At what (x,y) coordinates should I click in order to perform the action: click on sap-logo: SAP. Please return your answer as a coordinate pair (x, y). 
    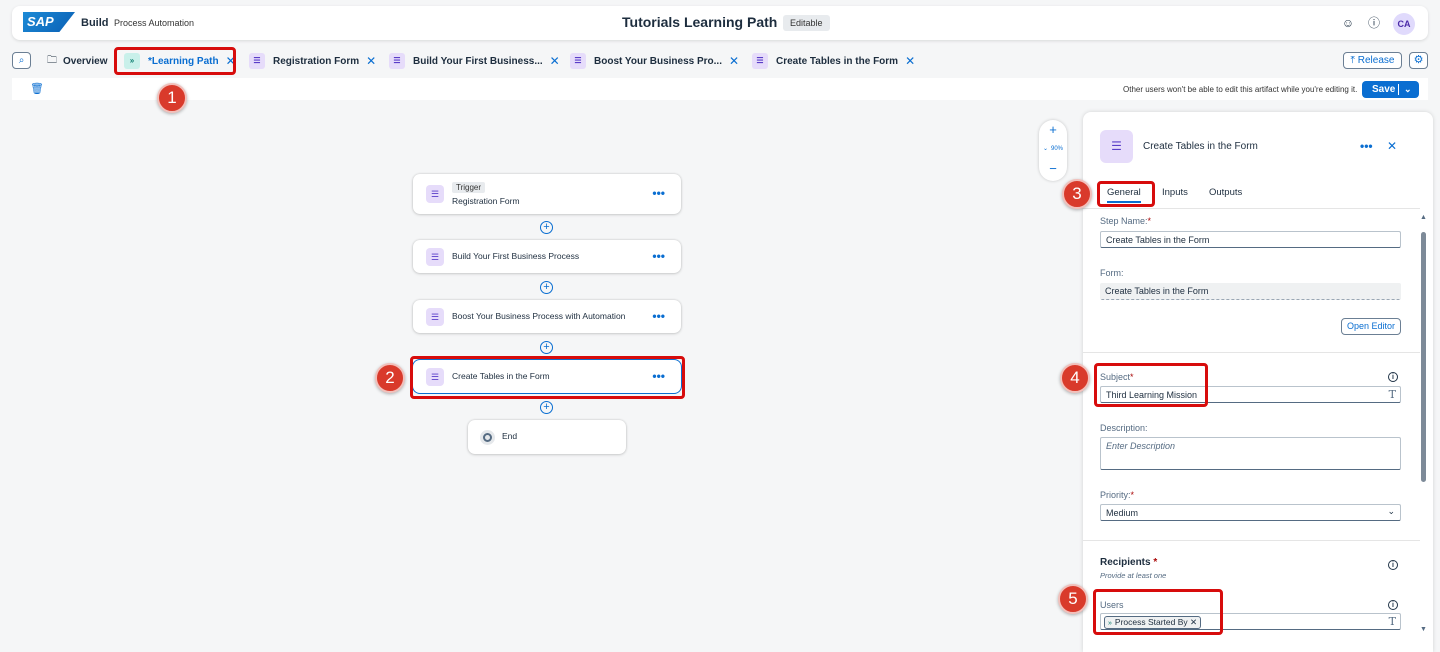
    Looking at the image, I should click on (49, 22).